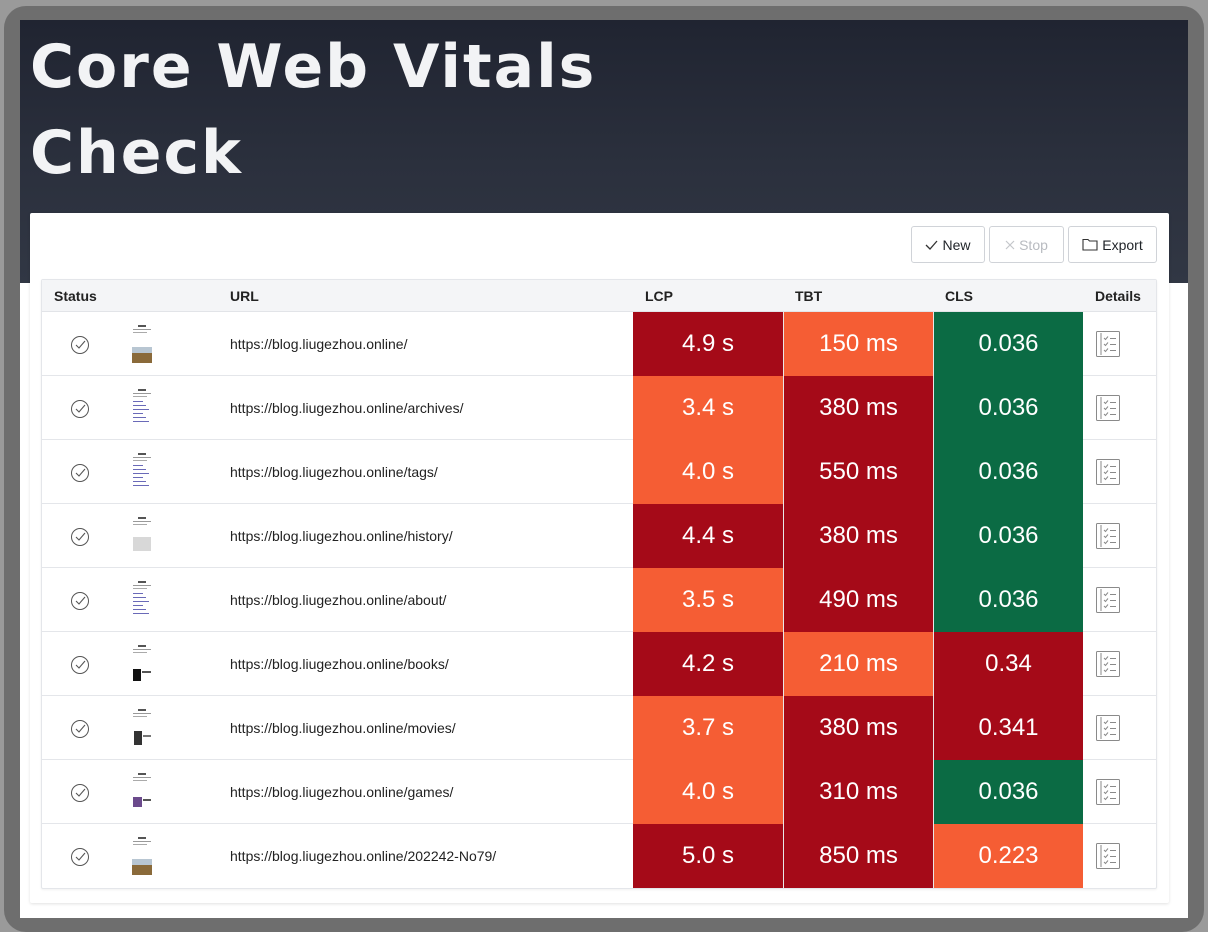 This screenshot has height=932, width=1208. I want to click on folder-icon, so click(1090, 244).